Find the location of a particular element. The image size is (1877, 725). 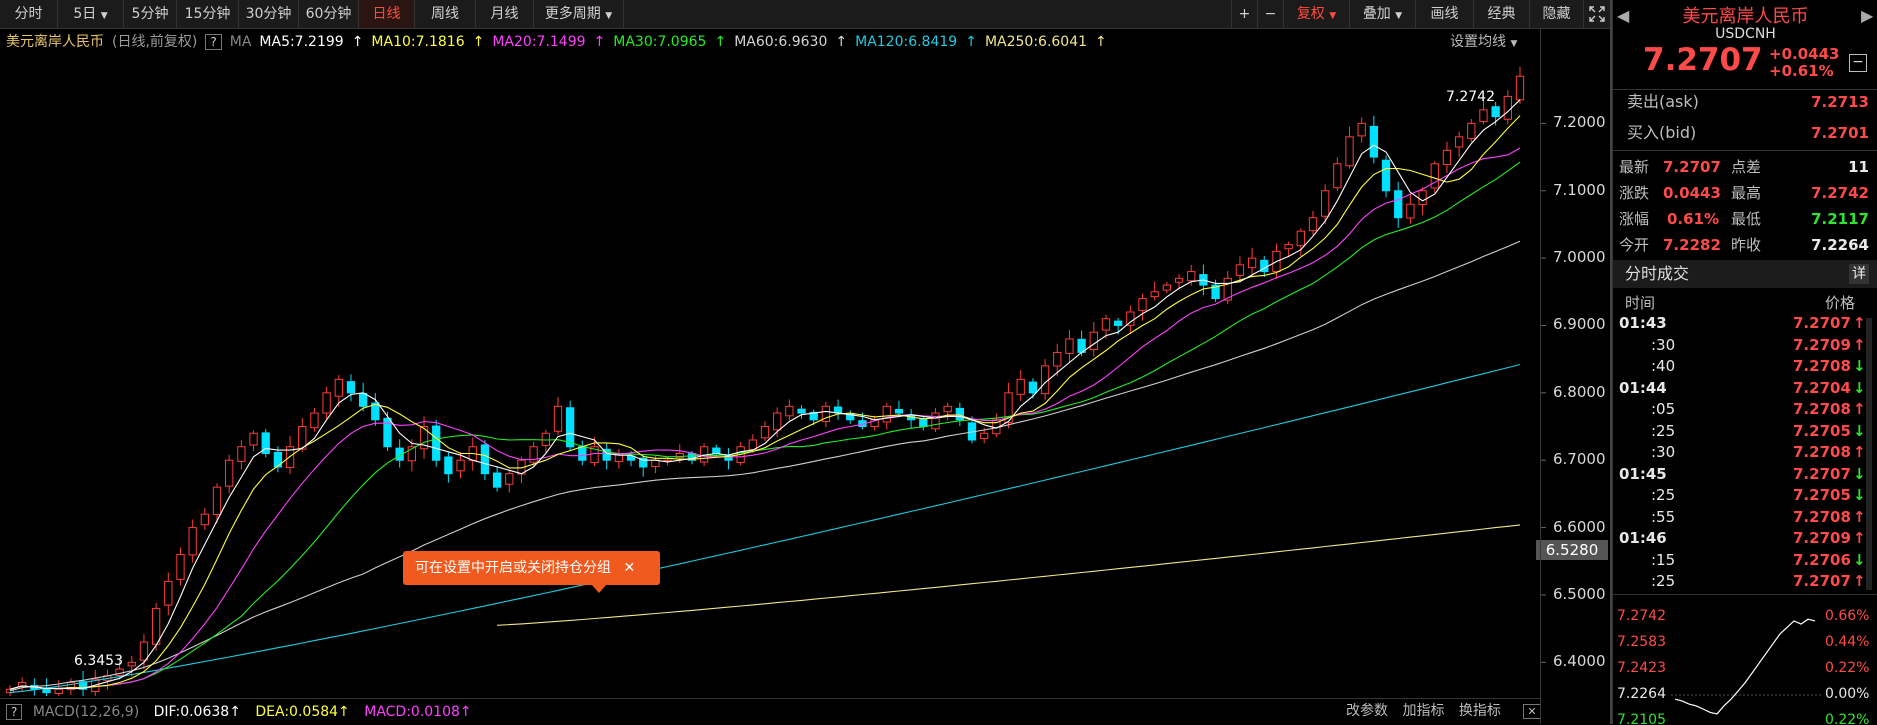

macd-text: MACD:0.0108 is located at coordinates (412, 712).